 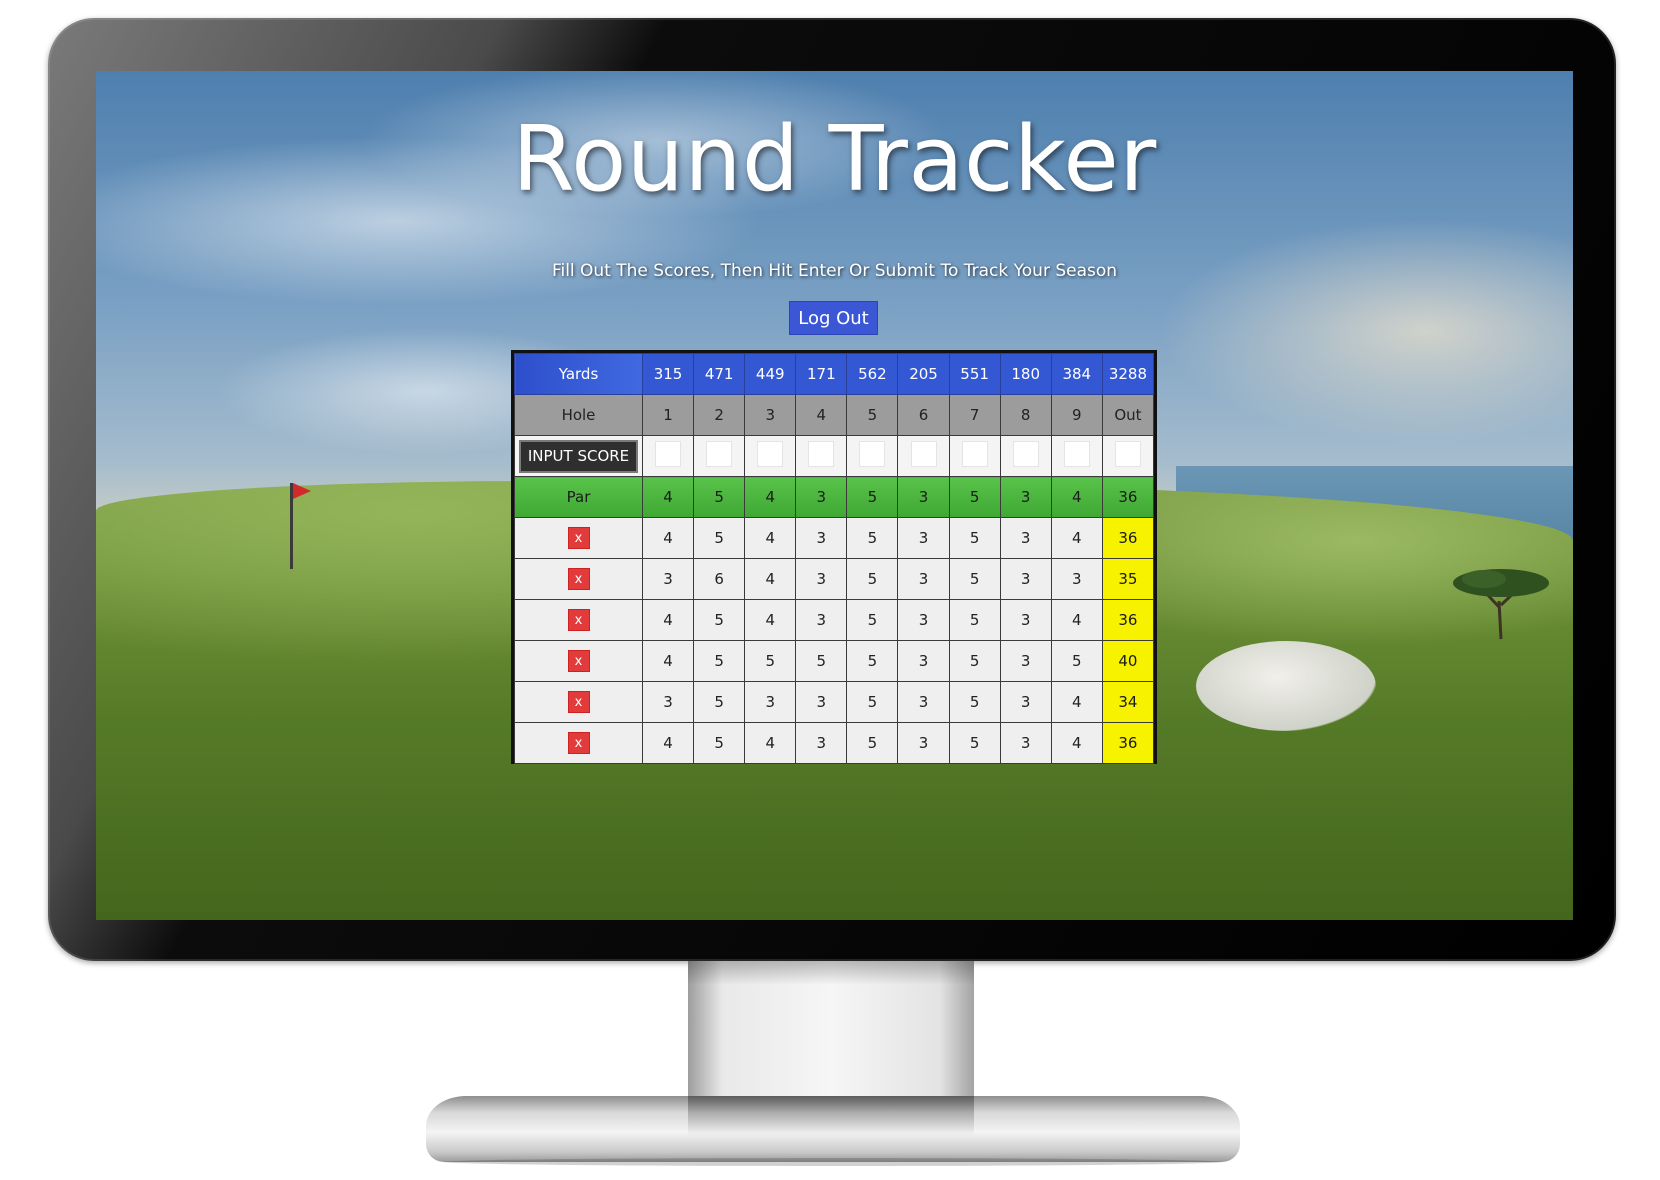 I want to click on par-row: Par 4 5 4 3 5 3 5 3 4 36, so click(x=834, y=497).